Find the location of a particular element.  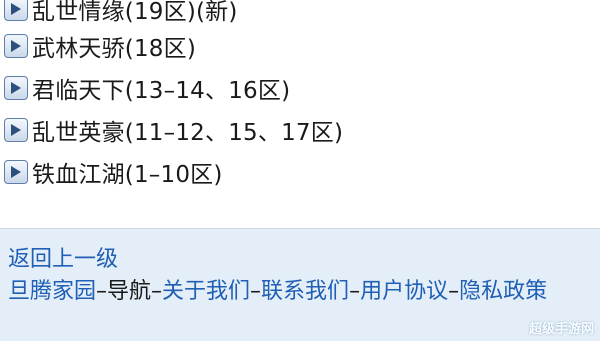

server-item: 君临天下(13–14、16区) is located at coordinates (147, 88).